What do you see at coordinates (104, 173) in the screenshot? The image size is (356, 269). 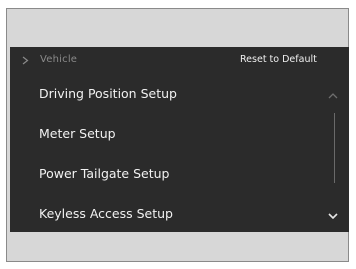 I see `menu-item-label: Power Tailgate Setup` at bounding box center [104, 173].